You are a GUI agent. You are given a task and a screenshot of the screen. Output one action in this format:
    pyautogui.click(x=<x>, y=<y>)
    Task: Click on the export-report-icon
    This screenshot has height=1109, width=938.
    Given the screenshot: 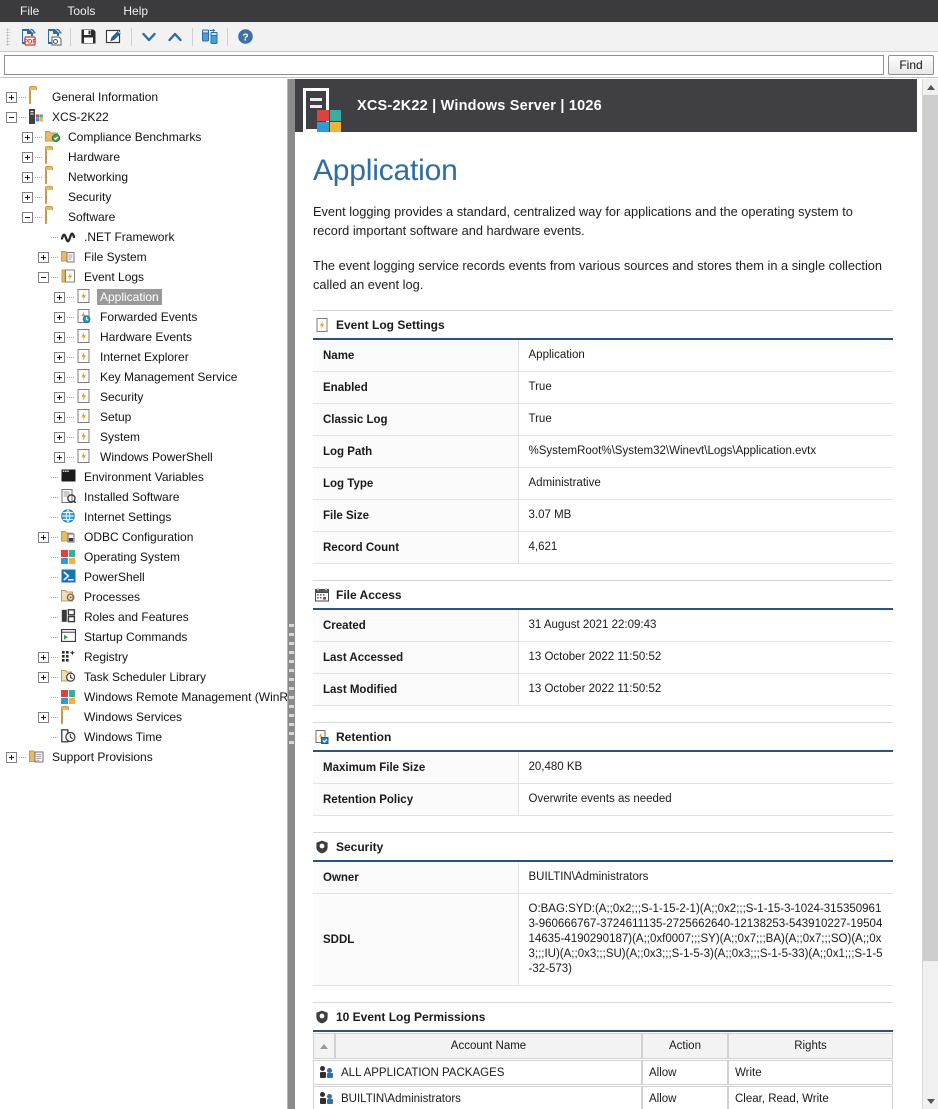 What is the action you would take?
    pyautogui.click(x=53, y=37)
    